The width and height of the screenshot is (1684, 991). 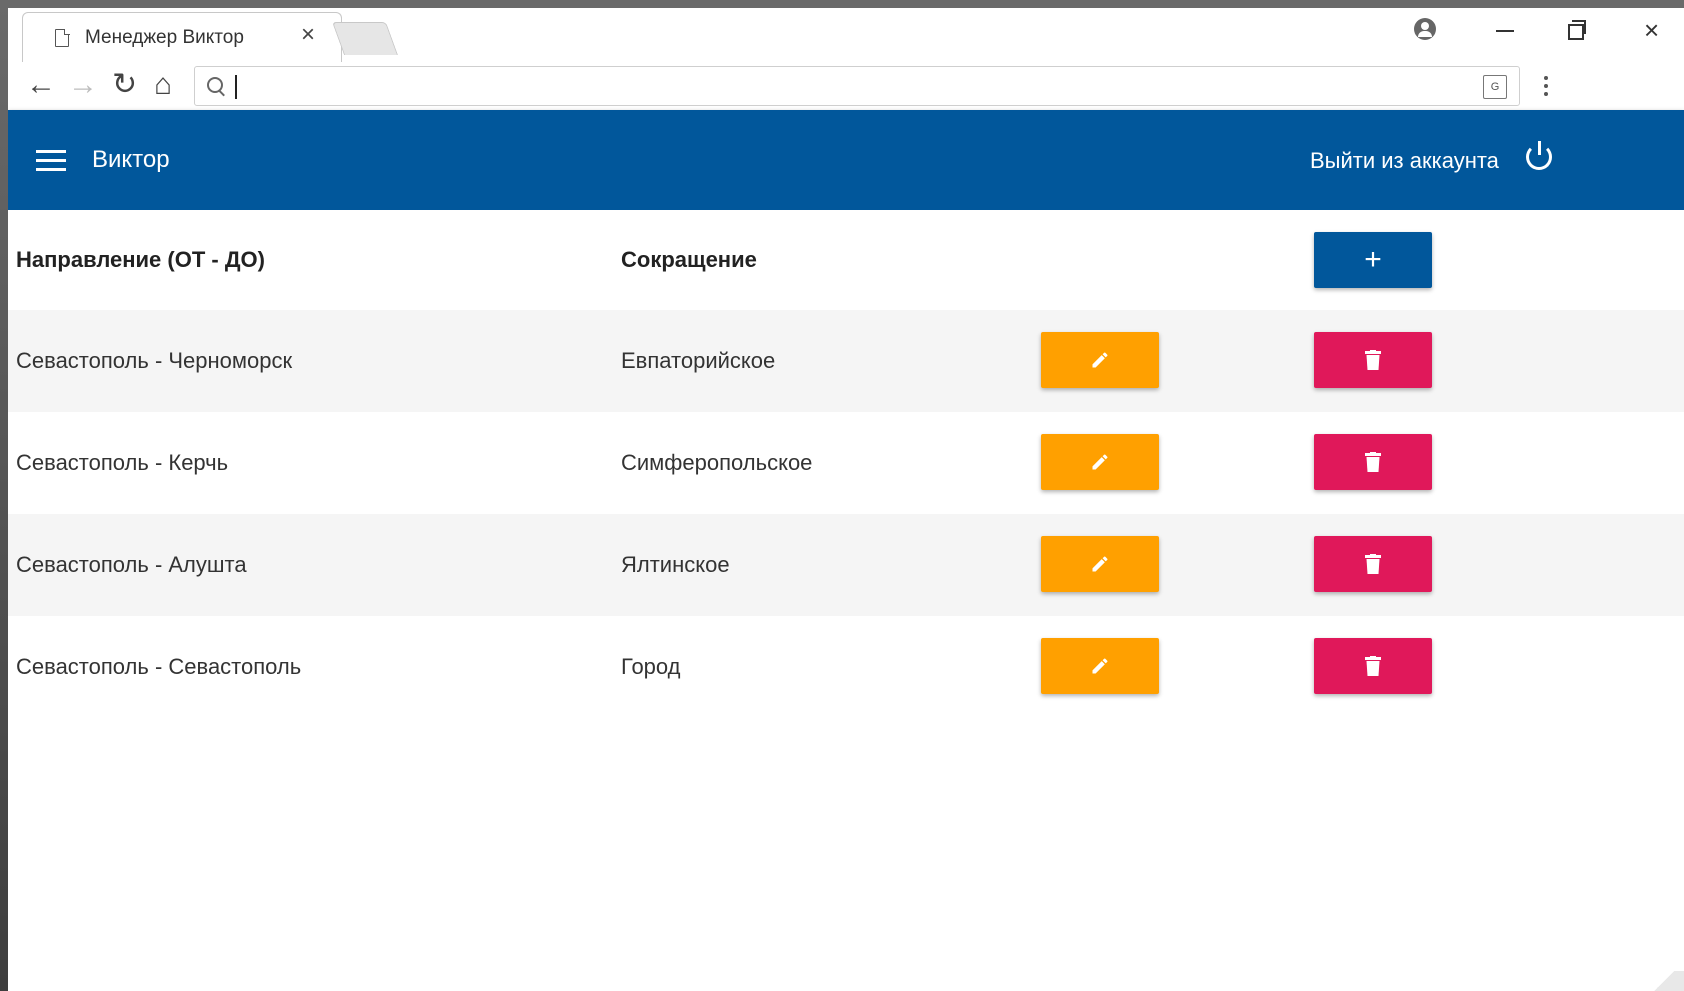 What do you see at coordinates (689, 259) in the screenshot?
I see `column-header-abbreviation: Сокращение` at bounding box center [689, 259].